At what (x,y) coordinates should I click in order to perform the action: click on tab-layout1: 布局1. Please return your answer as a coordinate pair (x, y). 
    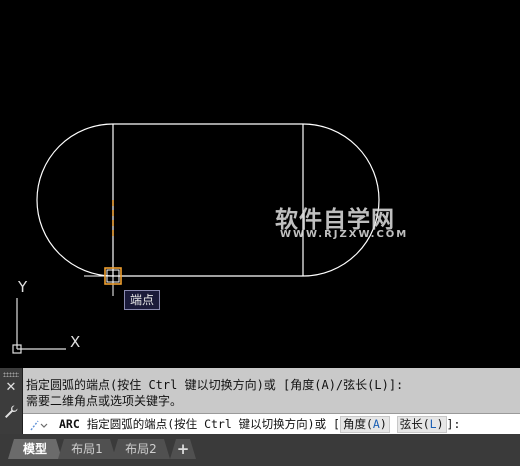
    Looking at the image, I should click on (87, 449).